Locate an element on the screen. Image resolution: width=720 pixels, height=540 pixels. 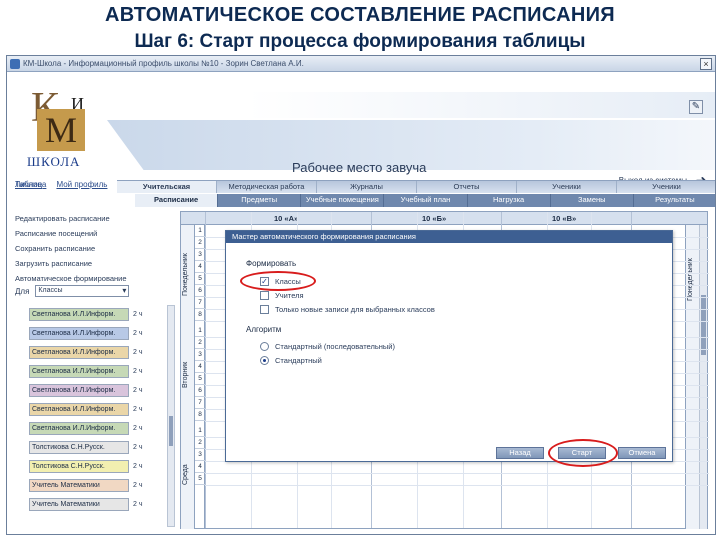
radio-standard-sequential-dot is located at coordinates (264, 346).